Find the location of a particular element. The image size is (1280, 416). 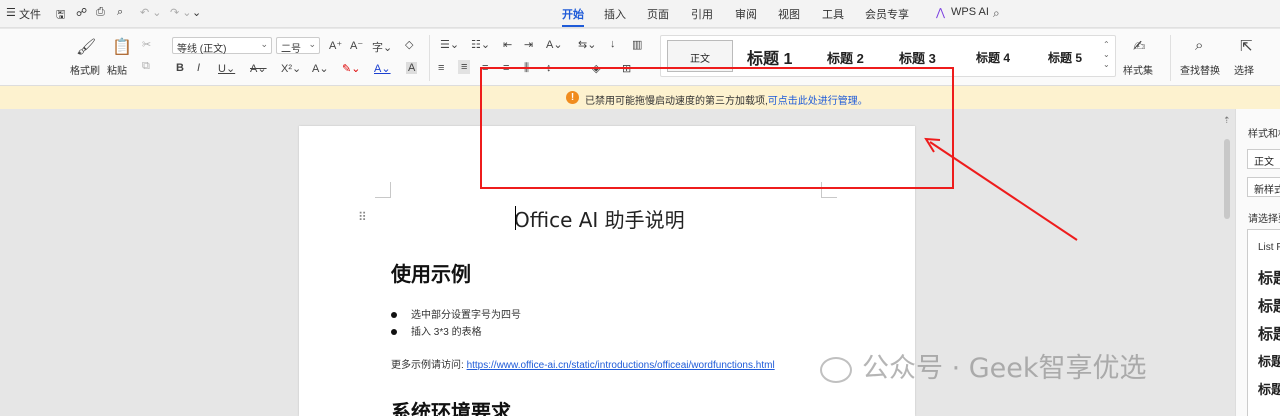

watermark: 公众号 · Geek智享优选 is located at coordinates (983, 365).